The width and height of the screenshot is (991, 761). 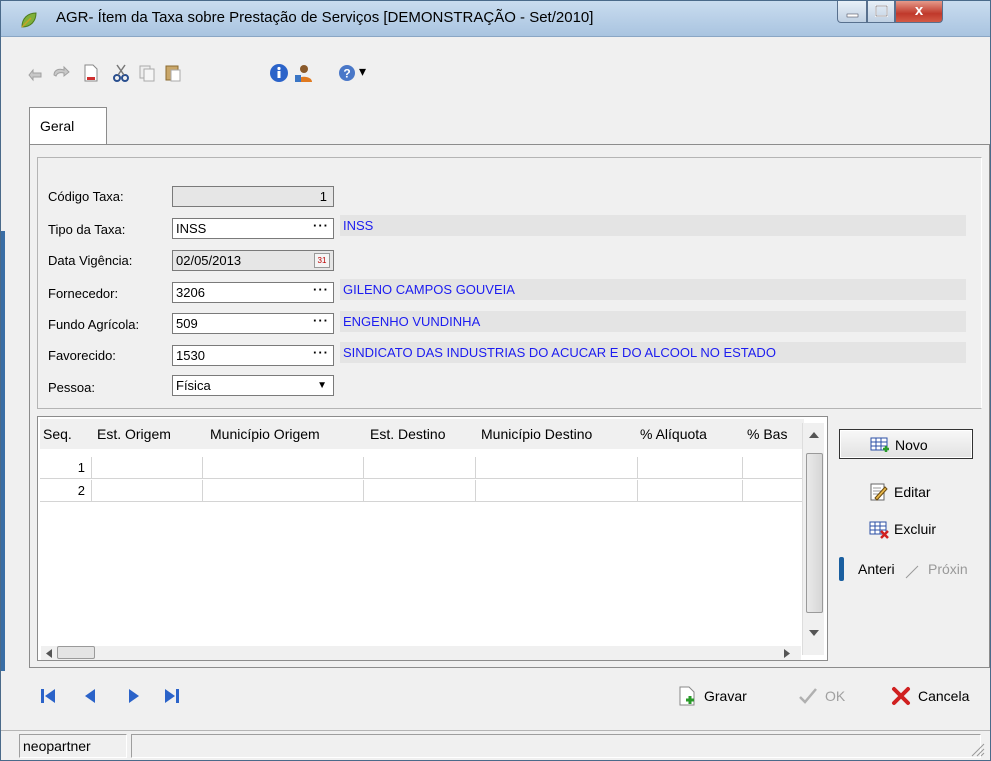 What do you see at coordinates (134, 696) in the screenshot?
I see `next-record-icon` at bounding box center [134, 696].